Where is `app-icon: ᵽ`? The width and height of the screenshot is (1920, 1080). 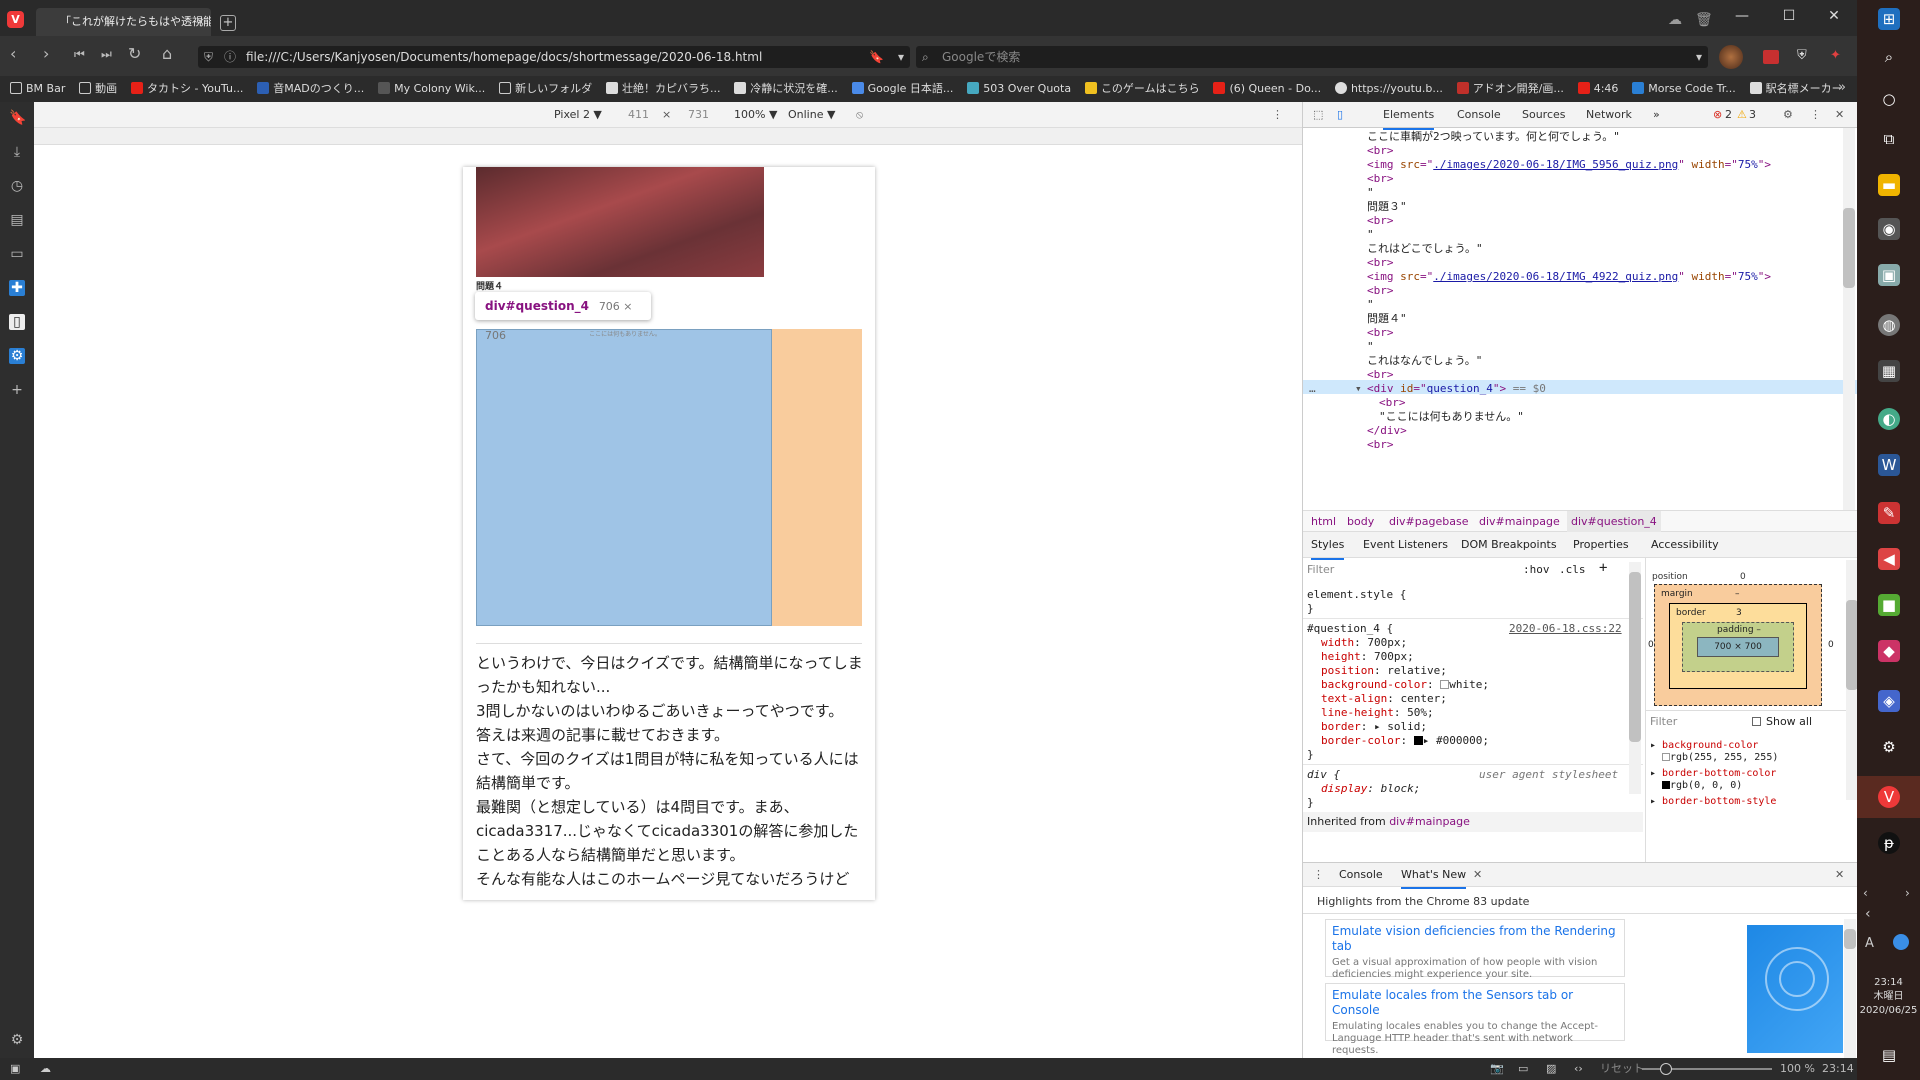 app-icon: ᵽ is located at coordinates (1889, 843).